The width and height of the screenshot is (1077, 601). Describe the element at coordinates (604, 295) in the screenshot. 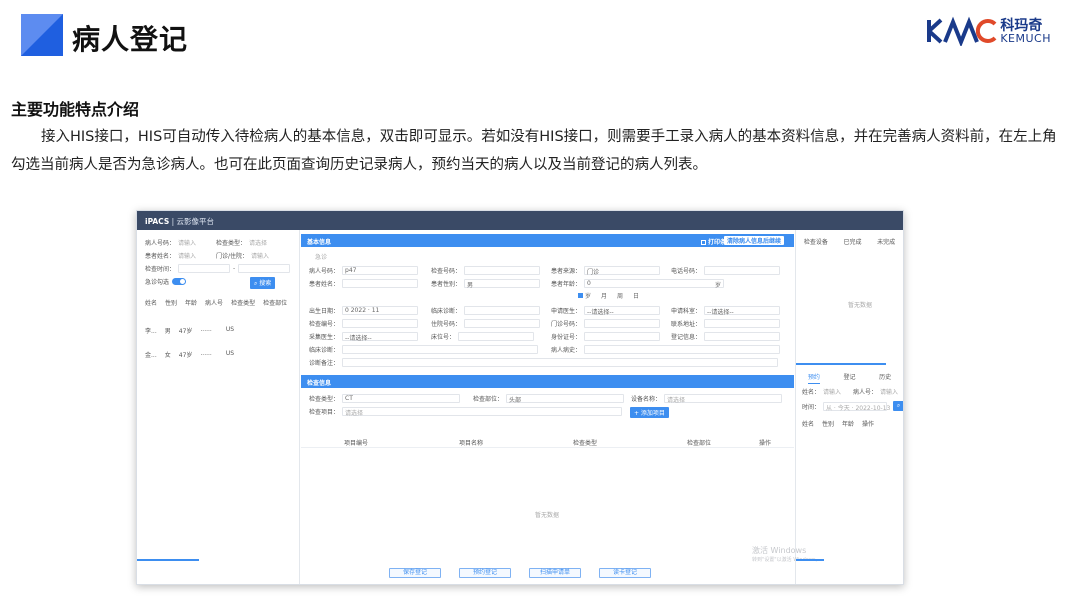

I see `unit-month: 月` at that location.